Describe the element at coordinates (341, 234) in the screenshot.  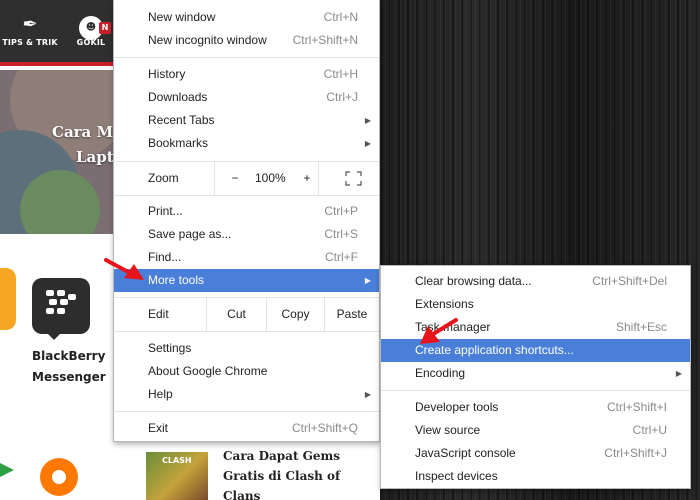
I see `shortcut: Ctrl+S` at that location.